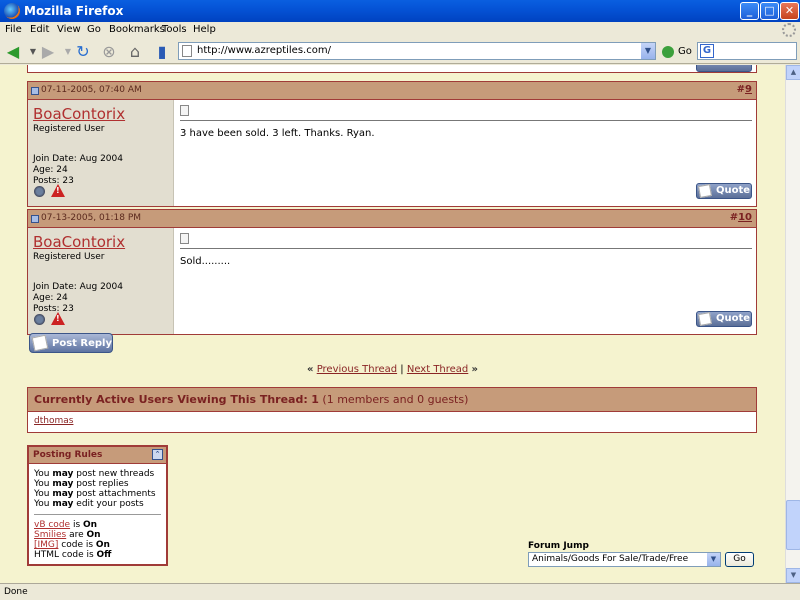  What do you see at coordinates (624, 559) in the screenshot?
I see `forum-jump-select: Animals/Goods For Sale/Trade/Free ▼` at bounding box center [624, 559].